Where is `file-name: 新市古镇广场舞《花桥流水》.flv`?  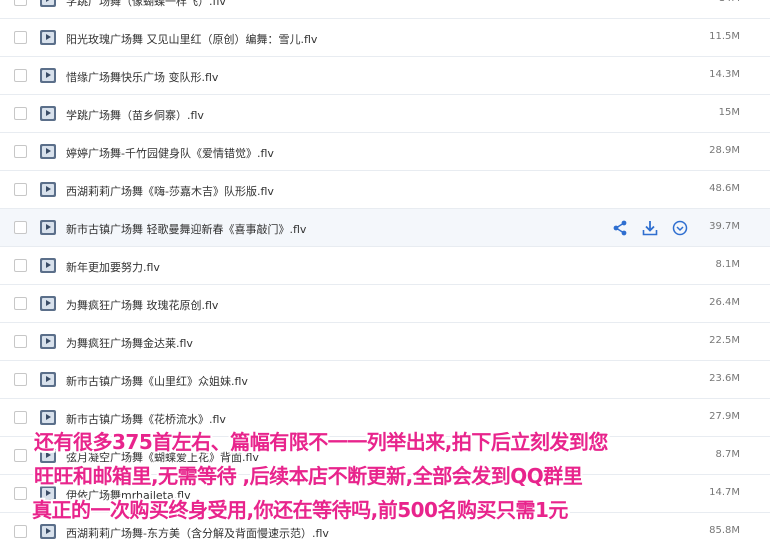 file-name: 新市古镇广场舞《花桥流水》.flv is located at coordinates (146, 419).